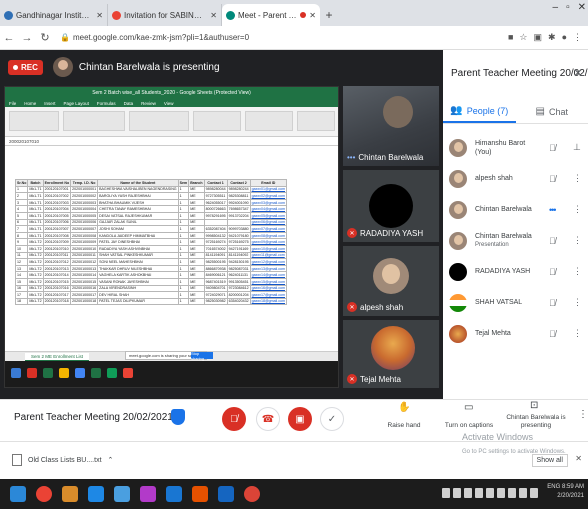  What do you see at coordinates (577, 37) in the screenshot?
I see `menu-kebab-icon: ⋮` at bounding box center [577, 37].